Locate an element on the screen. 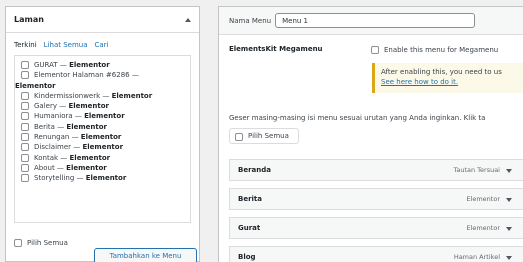  menu-item-title: Berita is located at coordinates (250, 199).